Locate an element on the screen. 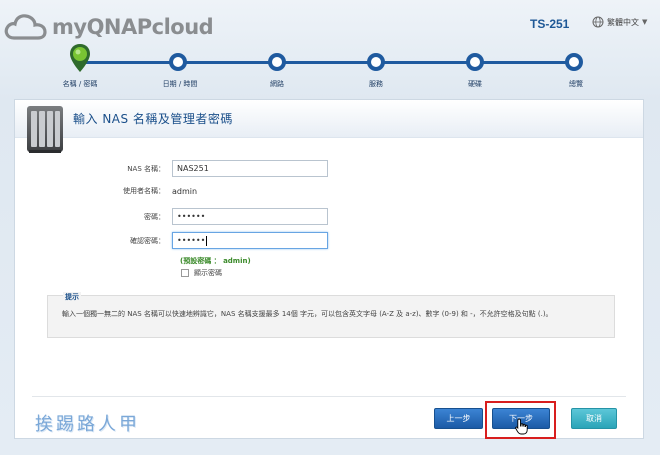 Image resolution: width=660 pixels, height=455 pixels. confirm-password-input: •••••• is located at coordinates (250, 240).